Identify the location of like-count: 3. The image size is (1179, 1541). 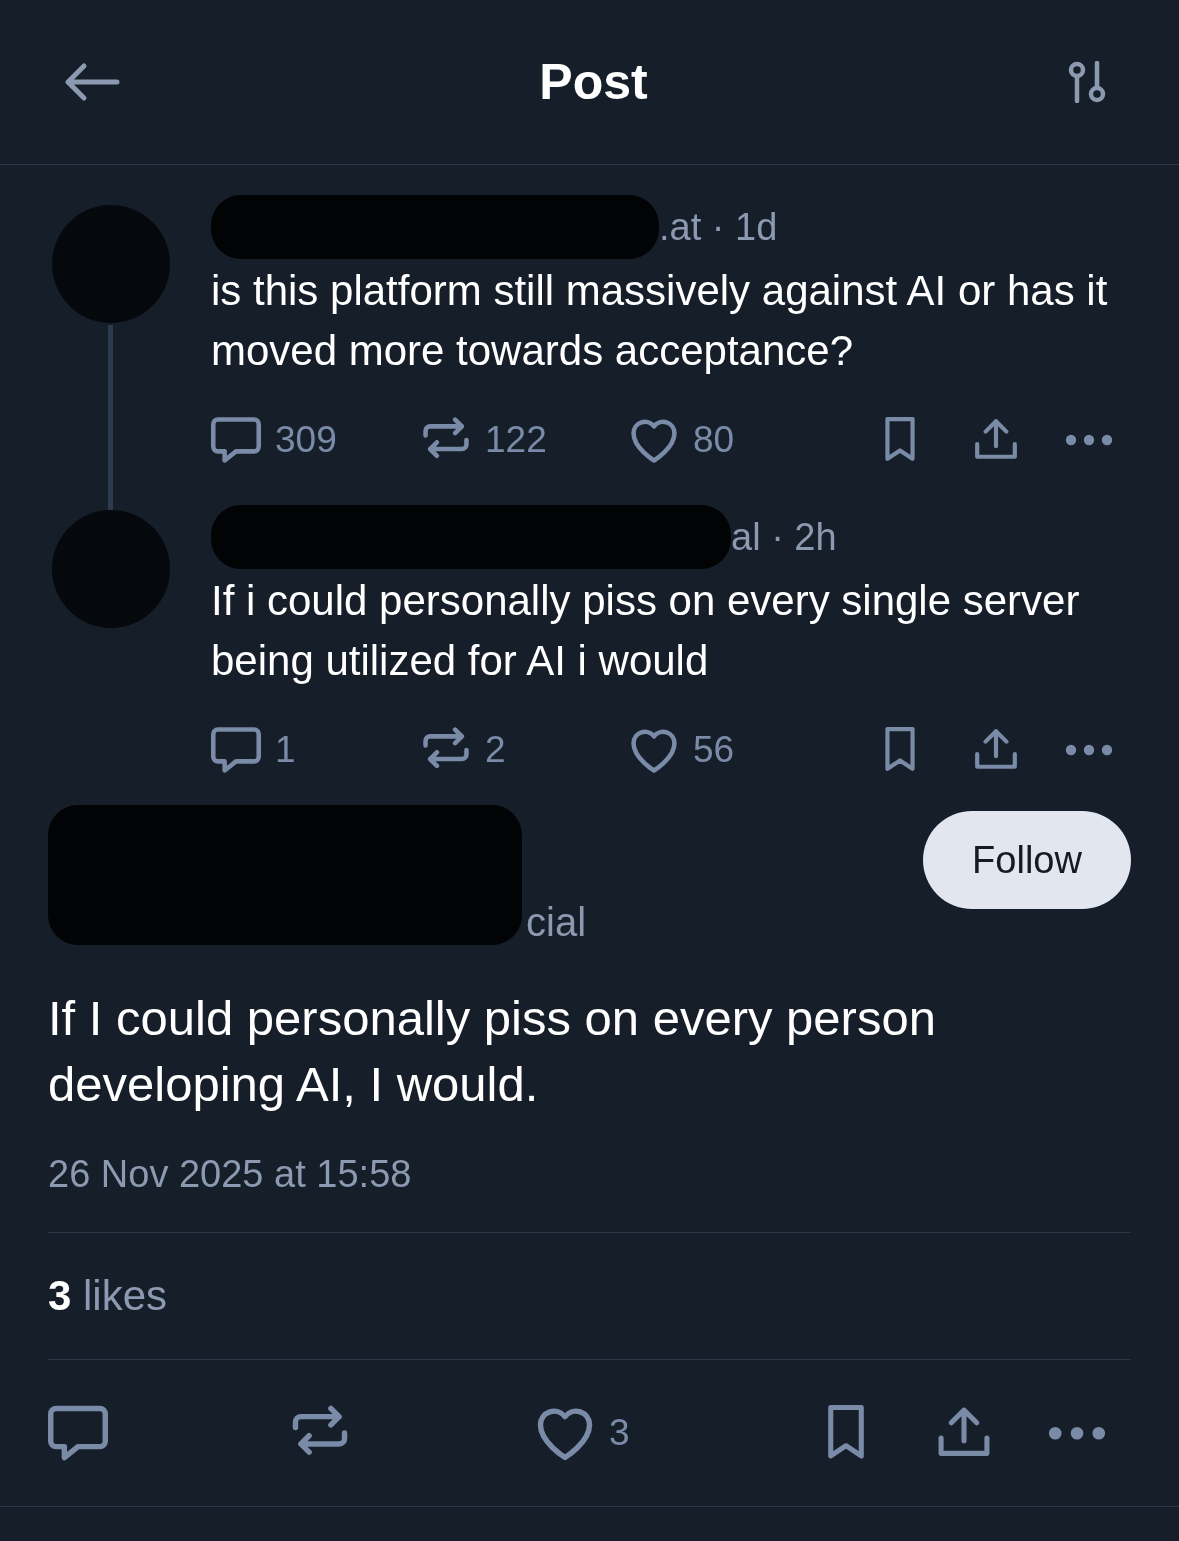
(619, 1433).